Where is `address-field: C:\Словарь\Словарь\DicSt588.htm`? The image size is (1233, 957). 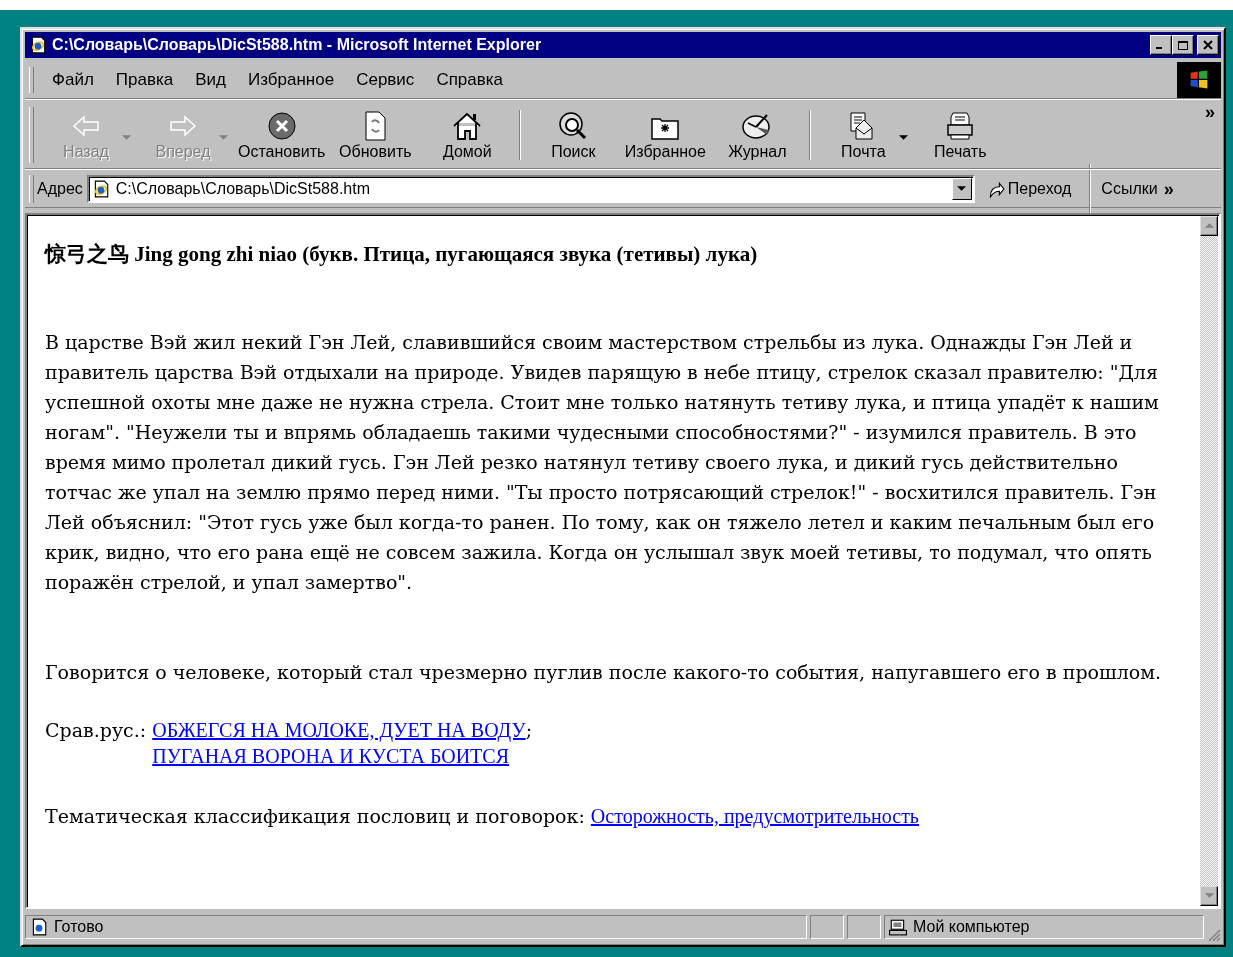
address-field: C:\Словарь\Словарь\DicSt588.htm is located at coordinates (530, 189).